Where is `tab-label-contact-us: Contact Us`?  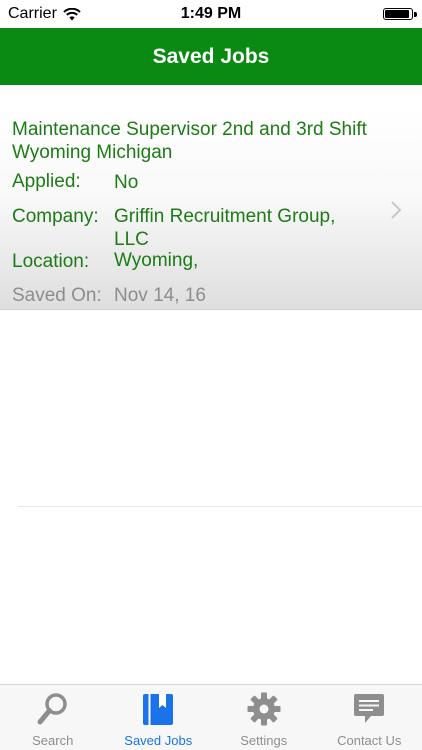 tab-label-contact-us: Contact Us is located at coordinates (369, 740).